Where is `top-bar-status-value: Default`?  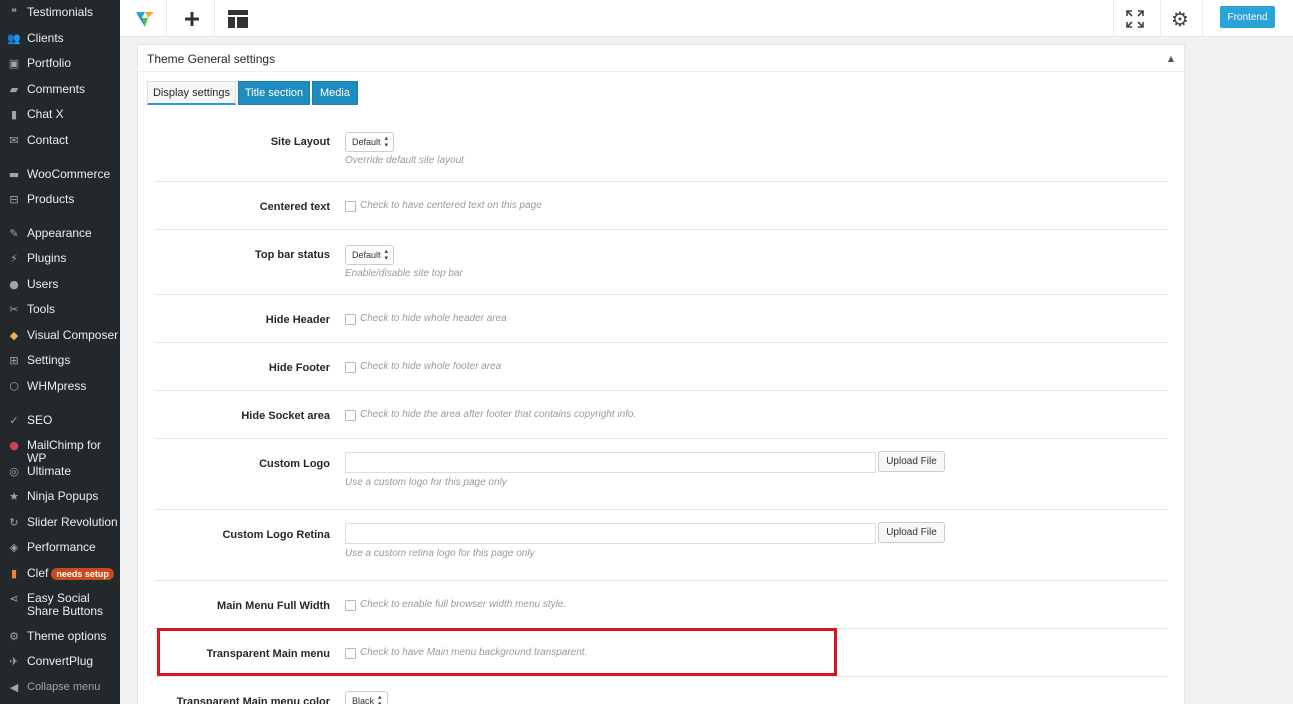
top-bar-status-value: Default is located at coordinates (366, 255).